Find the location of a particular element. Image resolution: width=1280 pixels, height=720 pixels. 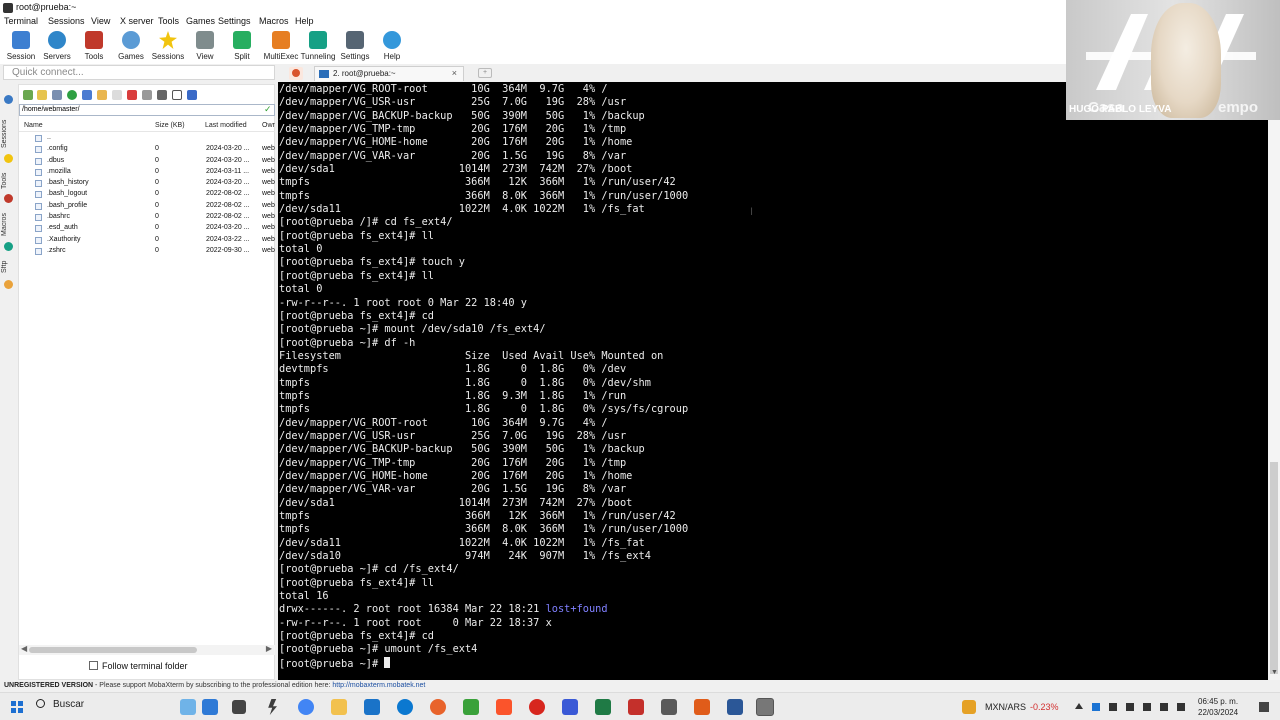

excel-icon is located at coordinates (603, 707).